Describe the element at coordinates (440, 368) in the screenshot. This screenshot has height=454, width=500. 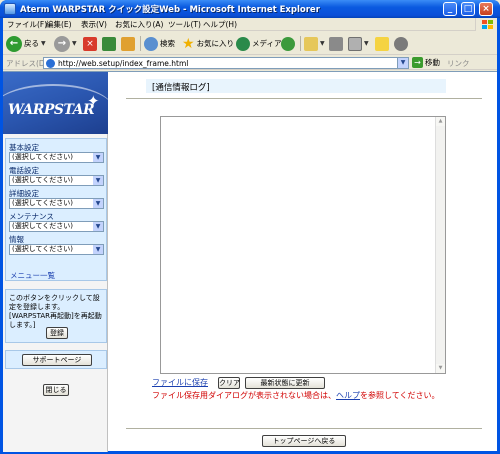
I see `scroll-down-icon: ▼` at that location.